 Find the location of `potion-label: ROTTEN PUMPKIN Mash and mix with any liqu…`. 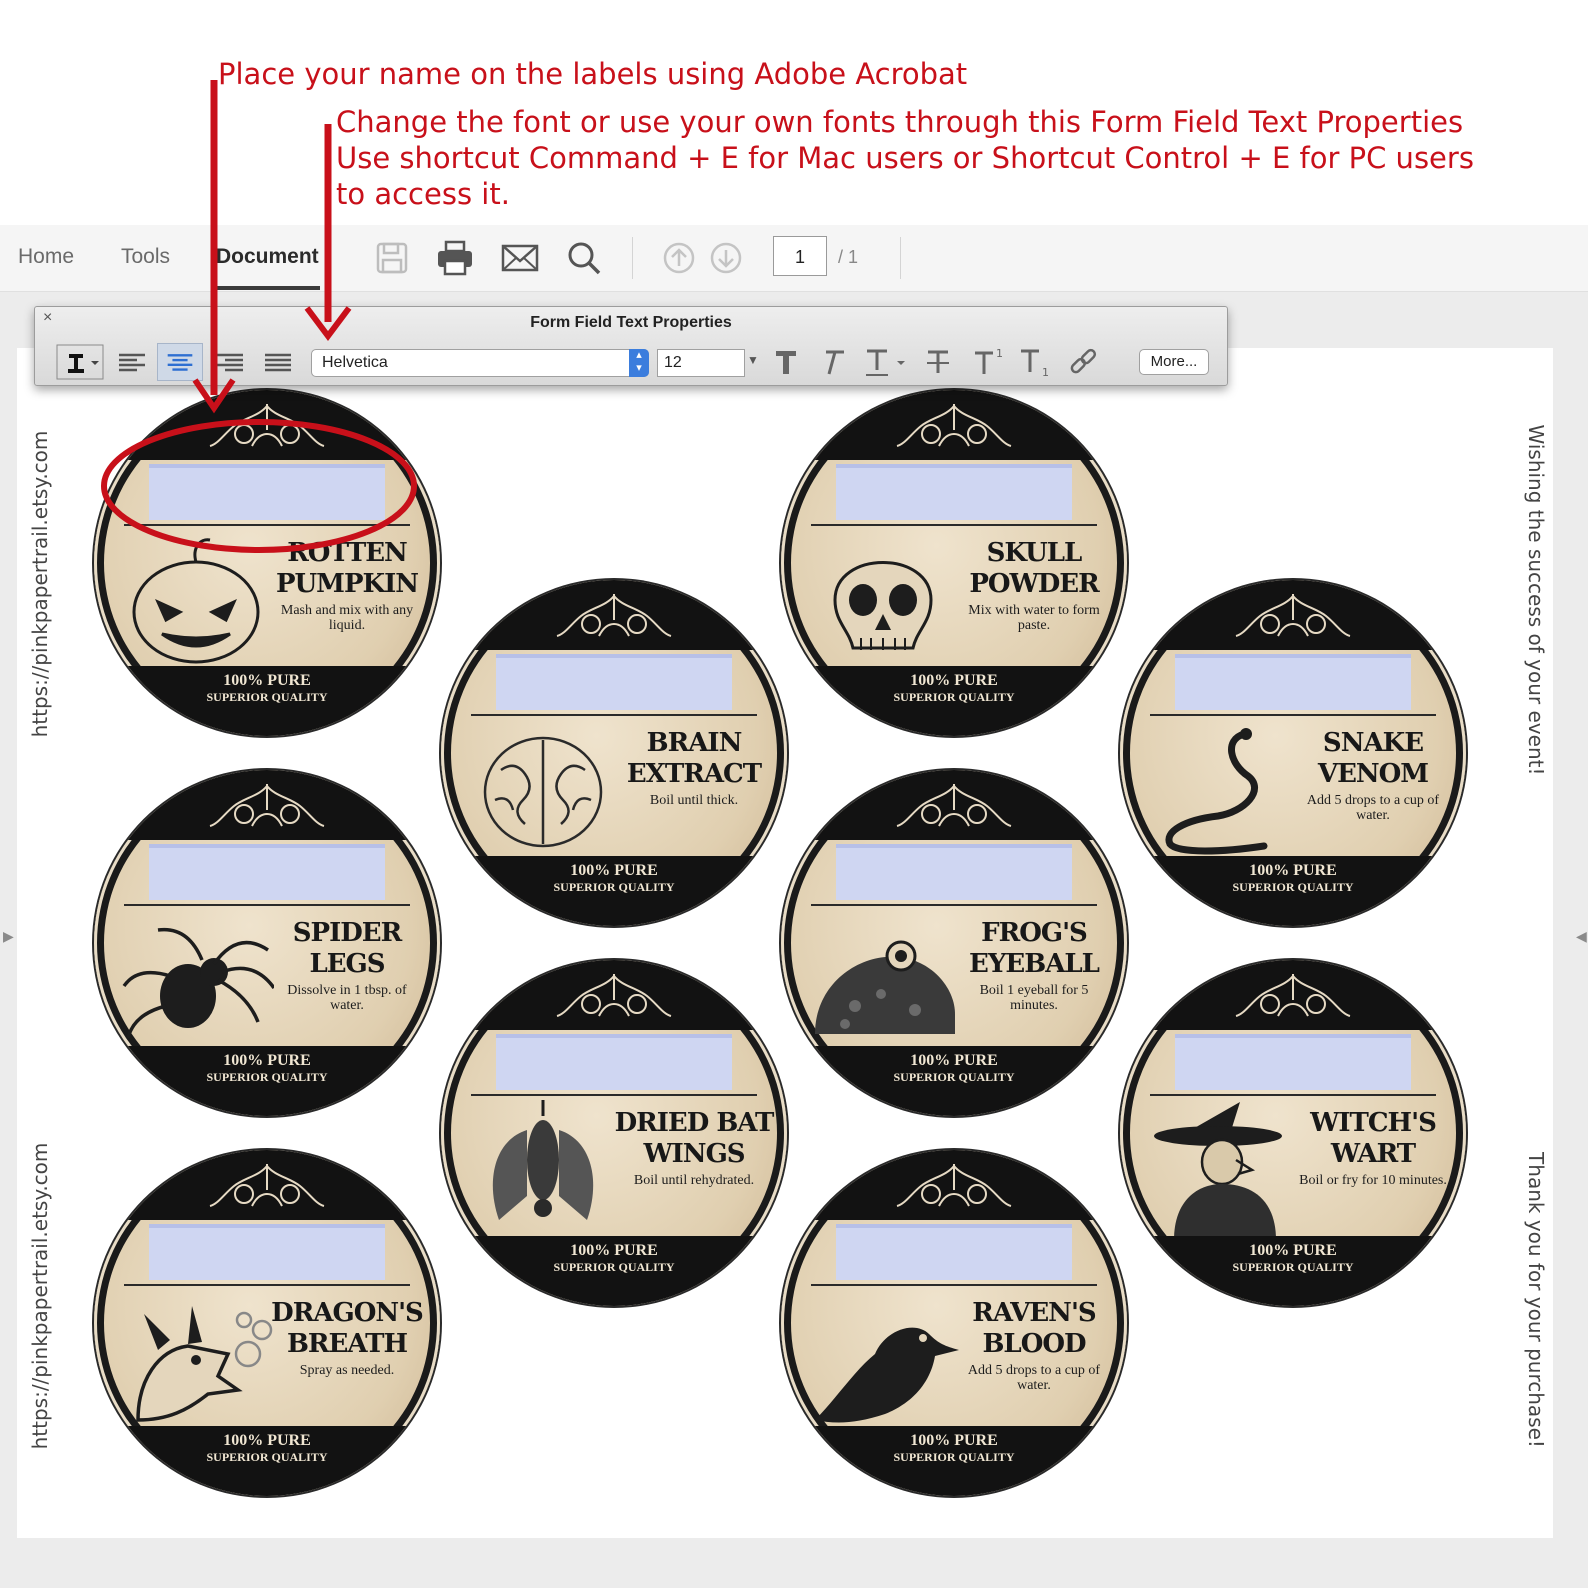

potion-label: ROTTEN PUMPKIN Mash and mix with any liqu… is located at coordinates (267, 563).